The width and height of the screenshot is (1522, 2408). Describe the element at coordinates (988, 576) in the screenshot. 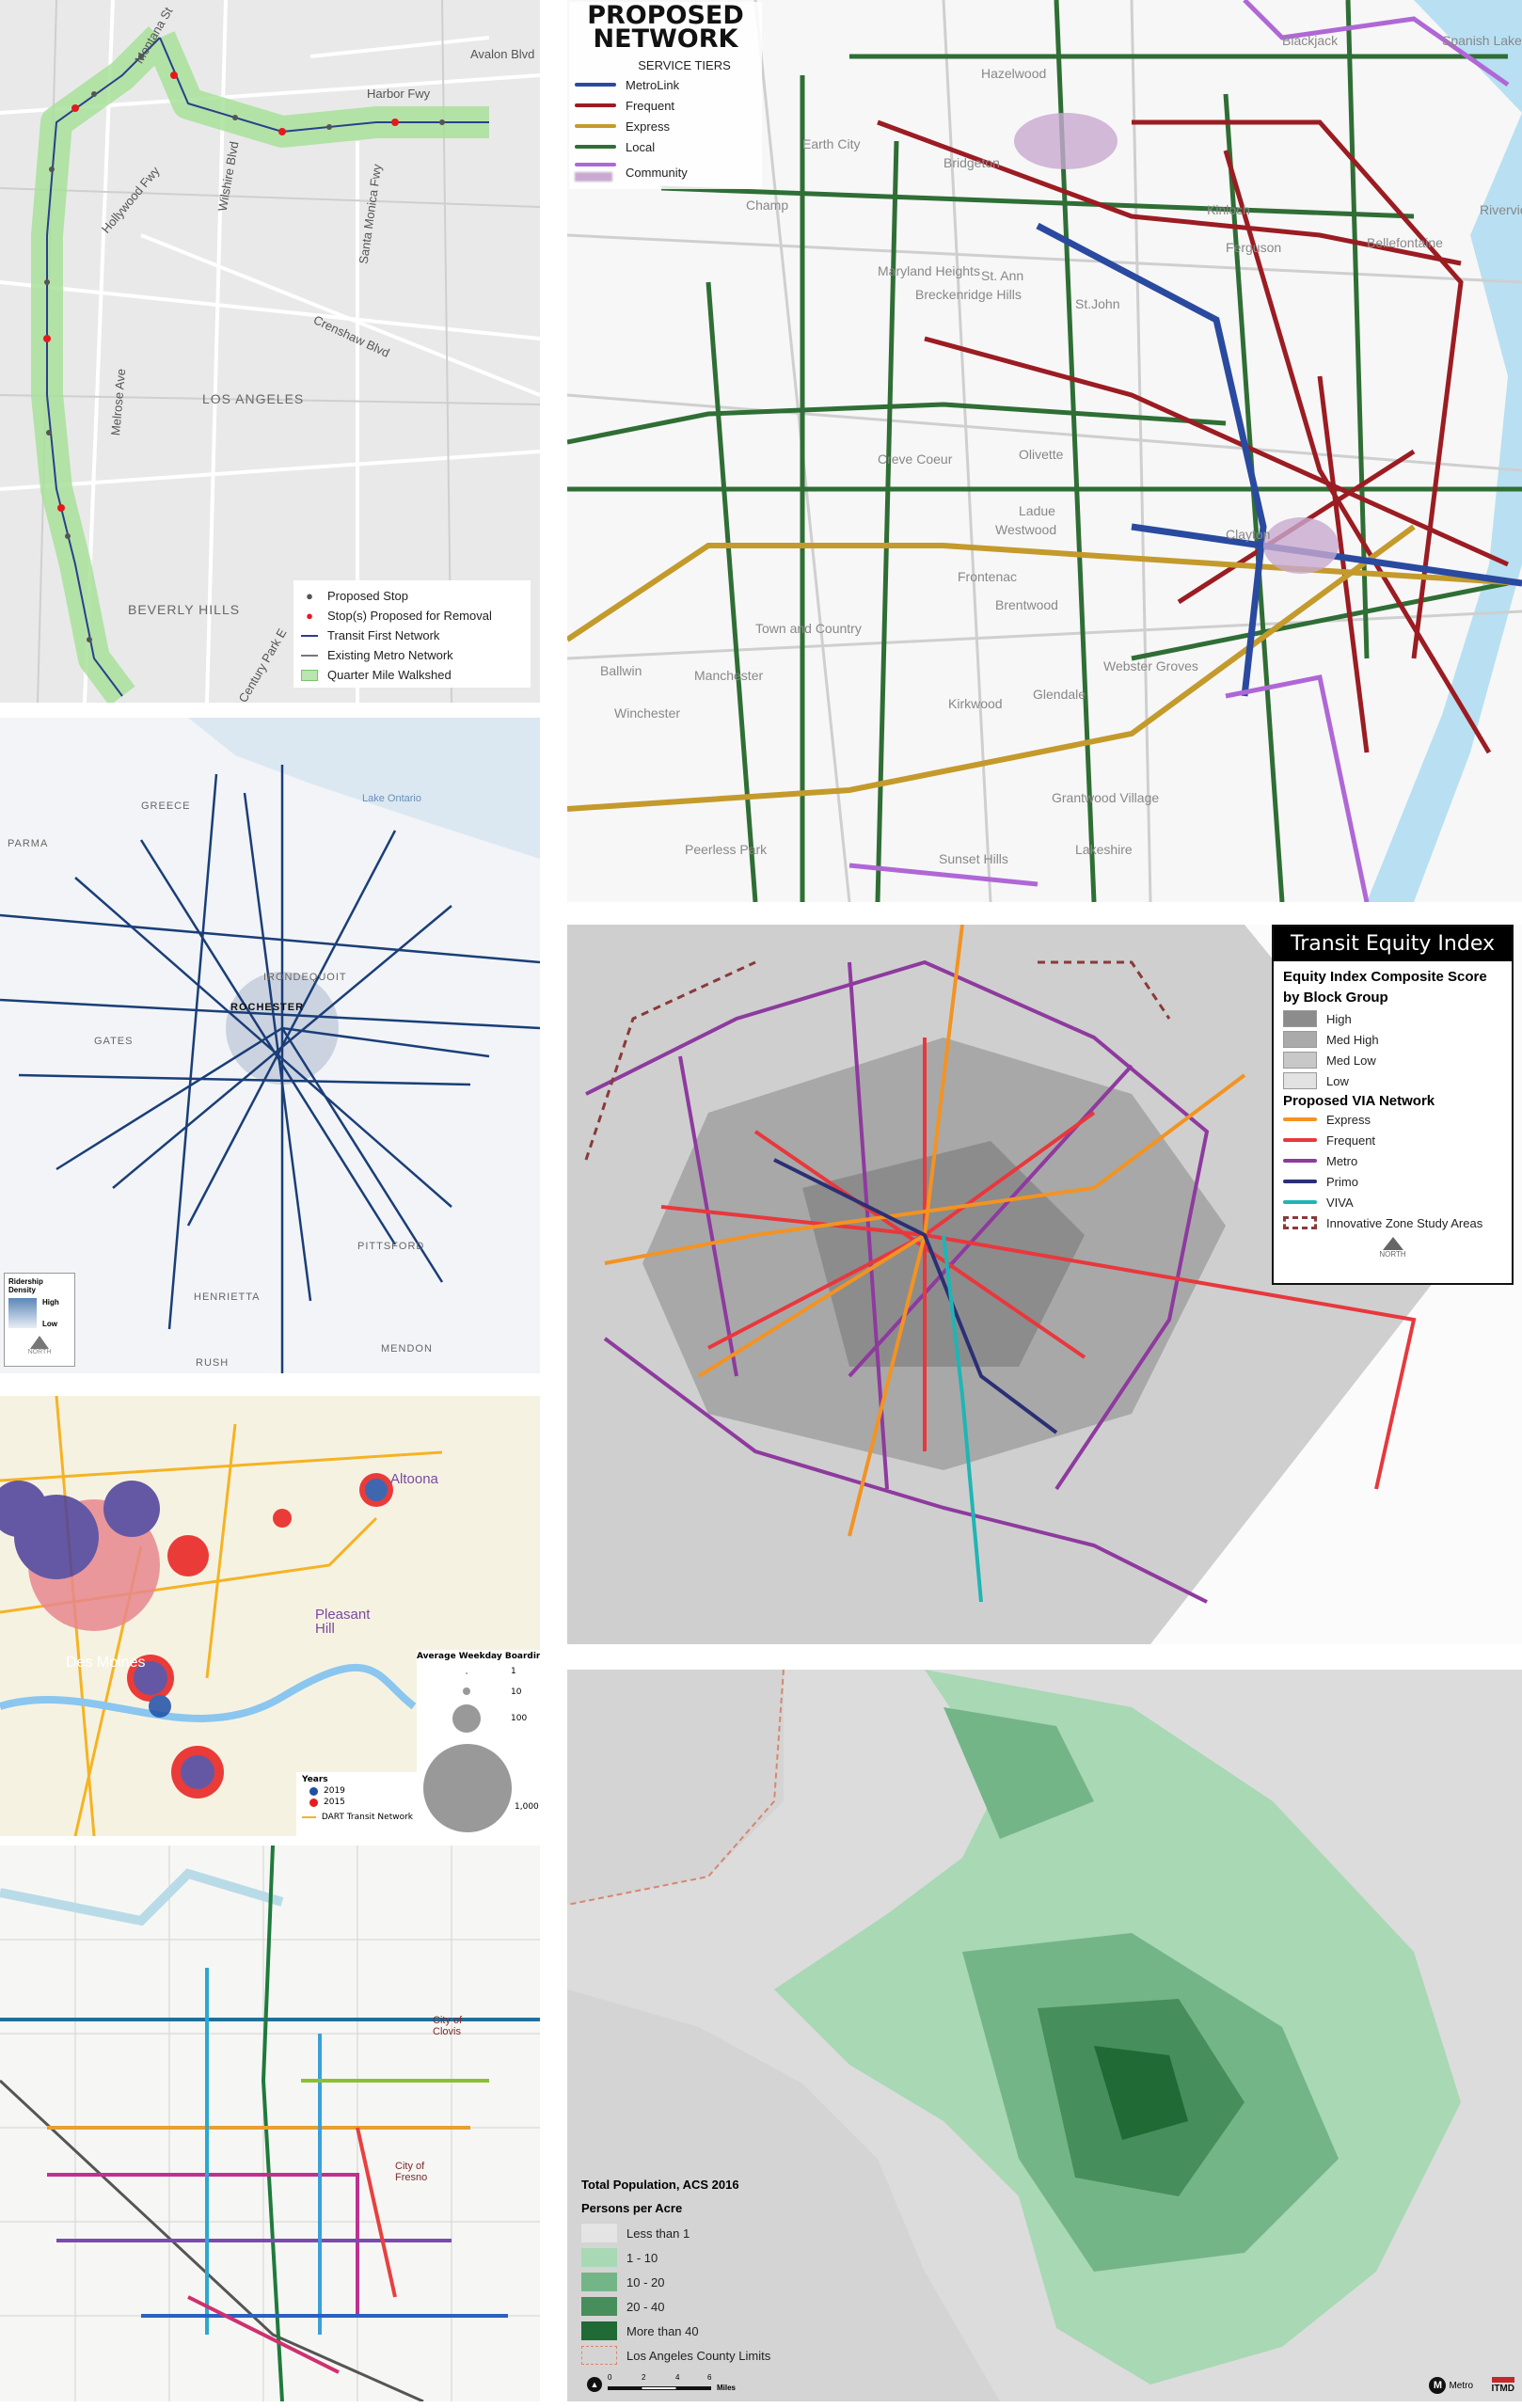

I see `place-label: Frontenac` at that location.